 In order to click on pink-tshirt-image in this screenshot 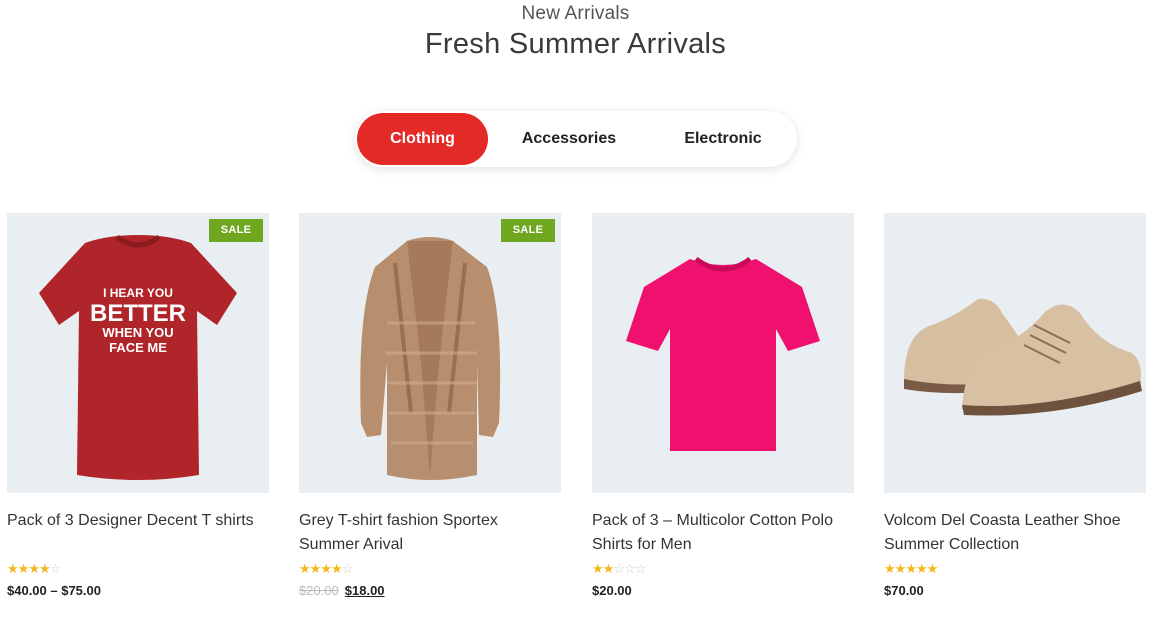, I will do `click(723, 353)`.